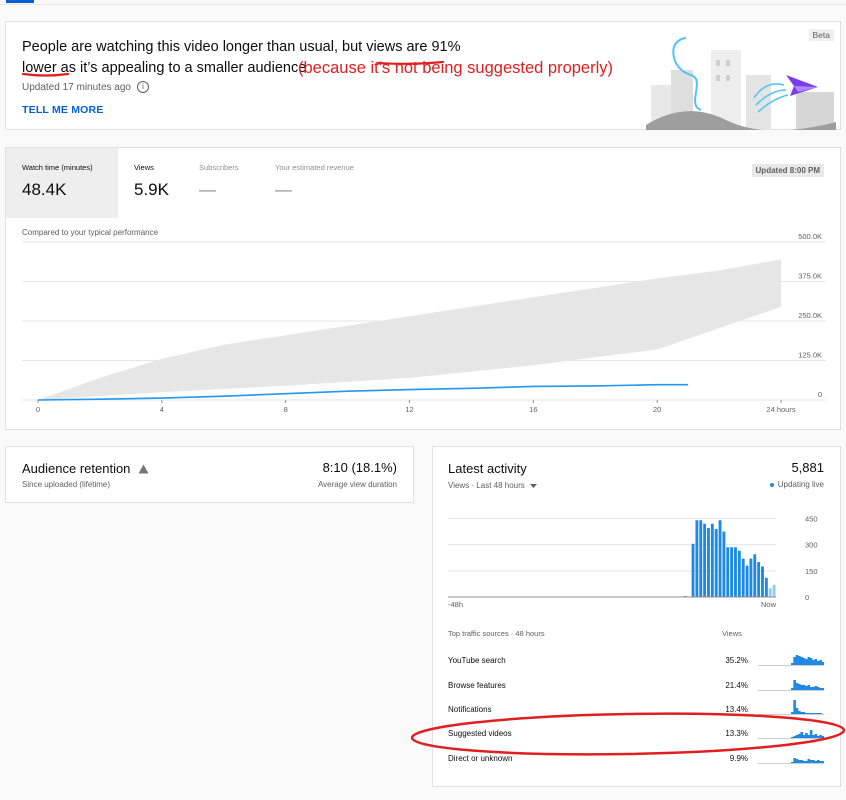  Describe the element at coordinates (162, 409) in the screenshot. I see `x-tick-label: 4` at that location.